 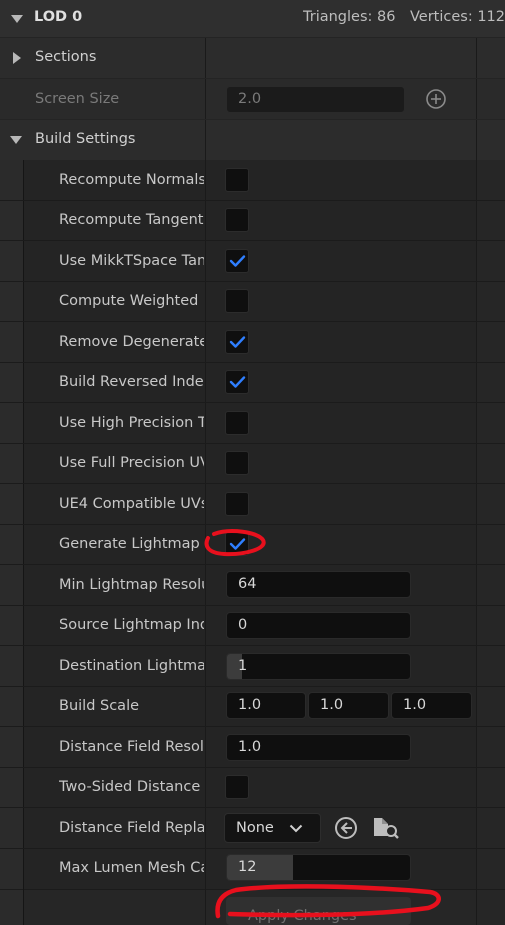 I want to click on use-mikktspace-row: Use MikkTSpace Tangent Space, so click(x=252, y=261).